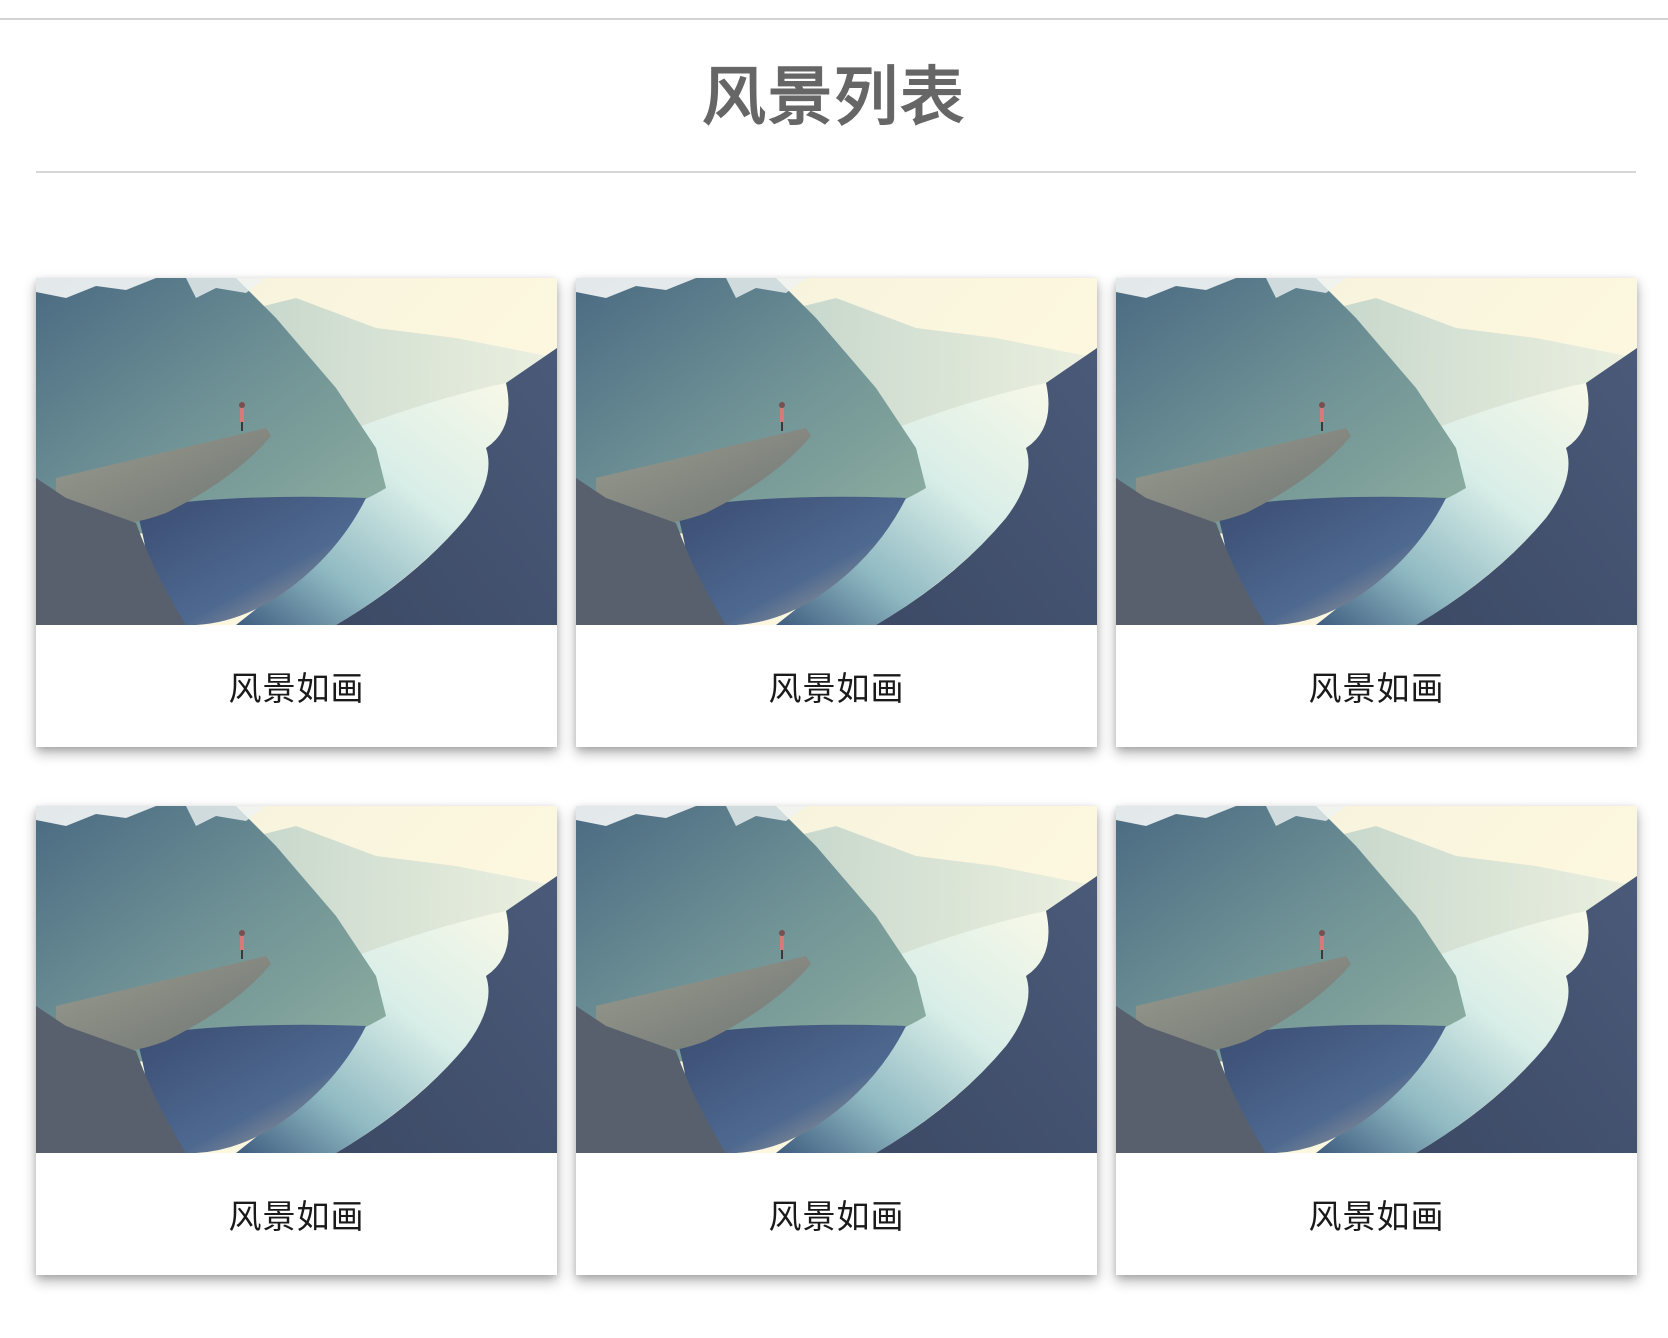 This screenshot has width=1668, height=1338. What do you see at coordinates (834, 19) in the screenshot?
I see `top-border-line` at bounding box center [834, 19].